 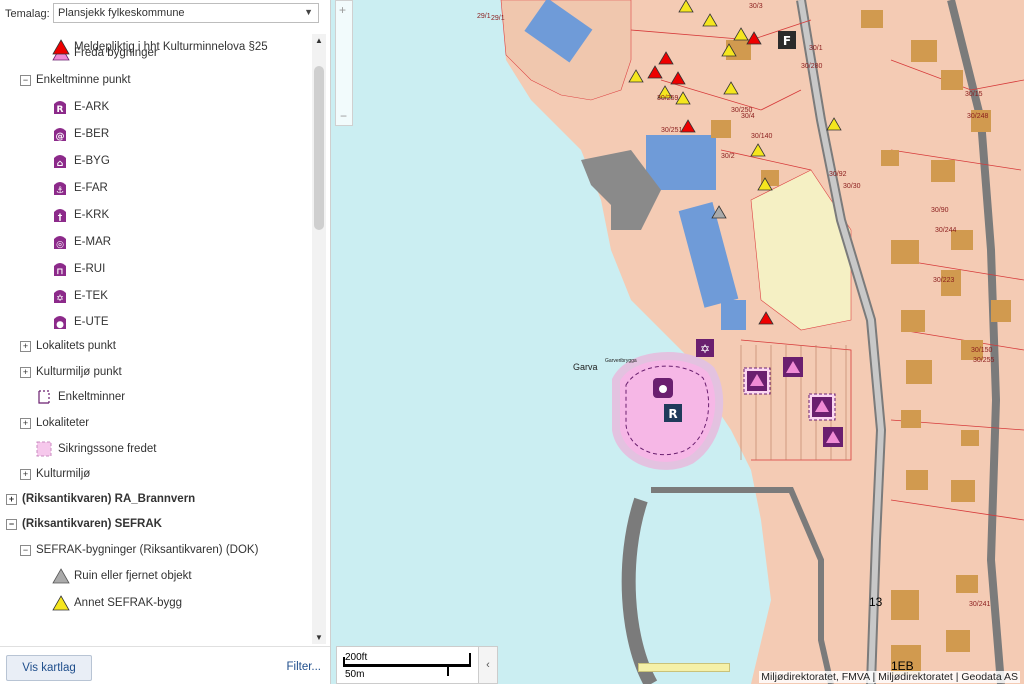 I want to click on parcel-label: 30/241, so click(x=980, y=604).